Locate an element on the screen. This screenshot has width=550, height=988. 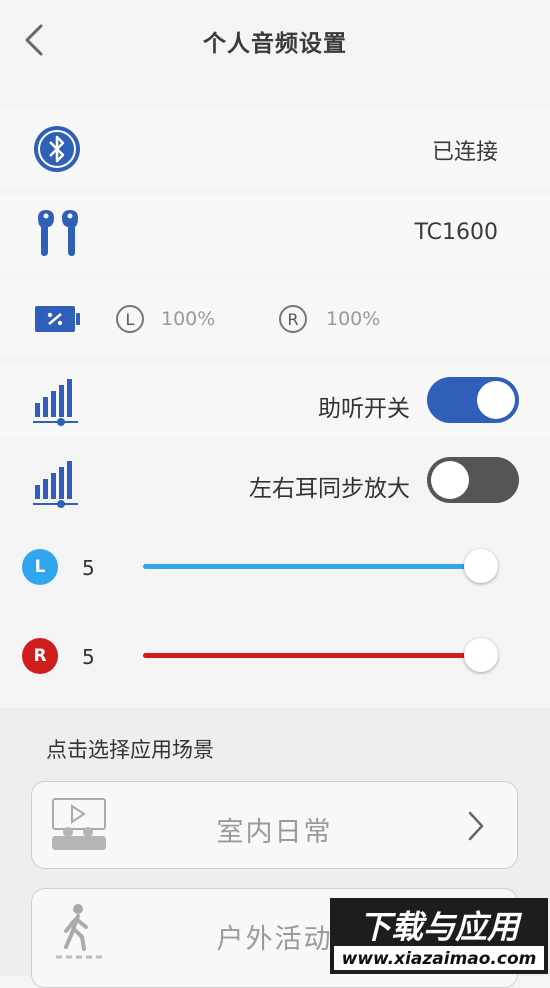
earbuds-icon is located at coordinates (58, 235).